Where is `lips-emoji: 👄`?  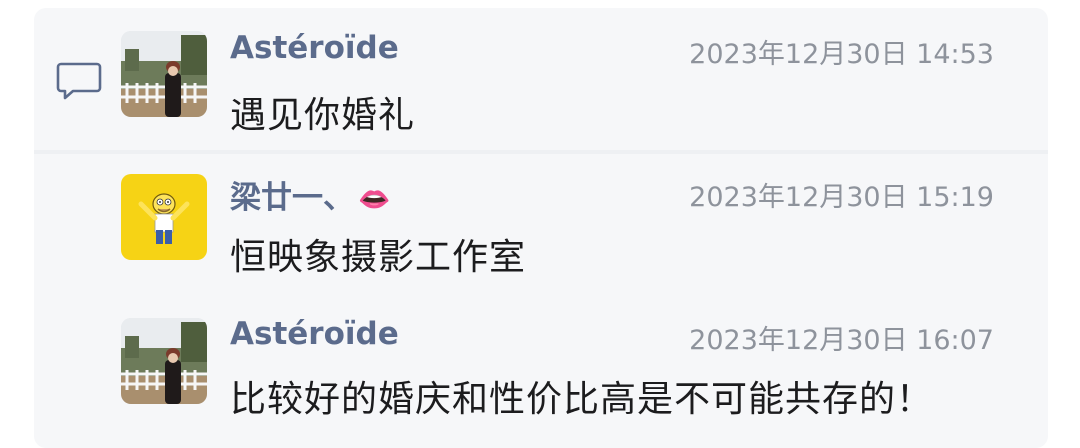 lips-emoji: 👄 is located at coordinates (374, 200).